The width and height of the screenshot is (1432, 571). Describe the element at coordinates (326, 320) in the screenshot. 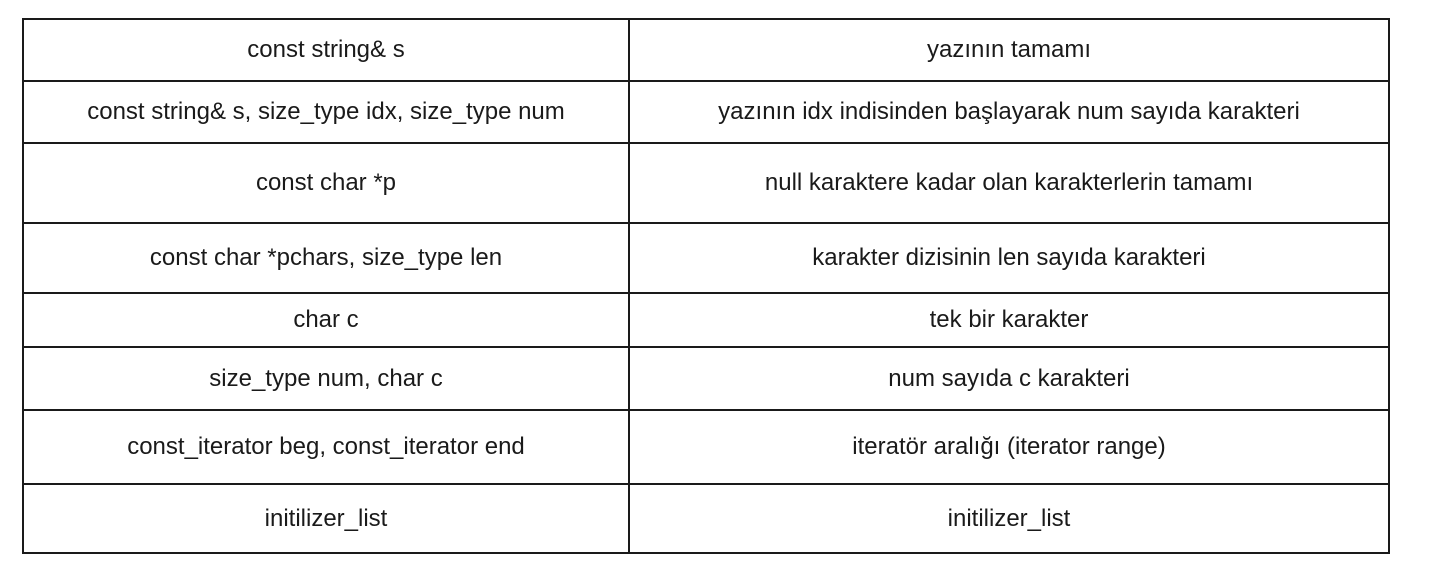

I see `param-cell: char c` at that location.